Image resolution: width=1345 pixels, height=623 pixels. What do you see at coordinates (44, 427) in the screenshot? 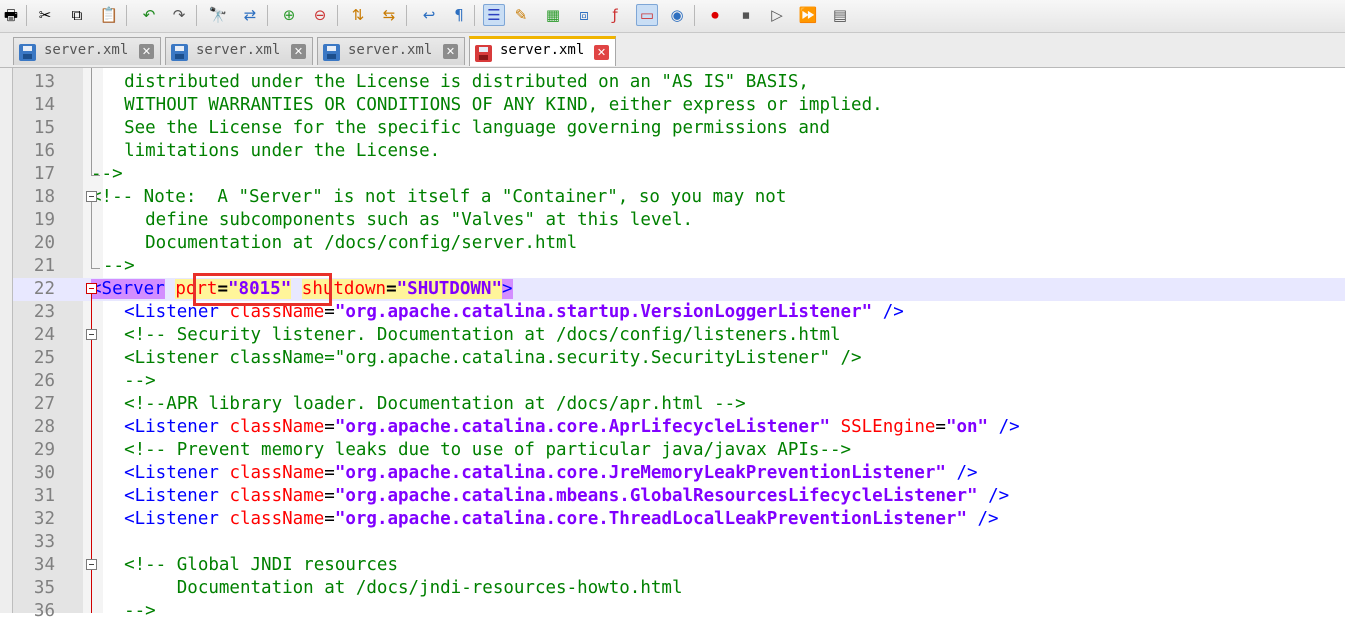
I see `line-number: 28` at bounding box center [44, 427].